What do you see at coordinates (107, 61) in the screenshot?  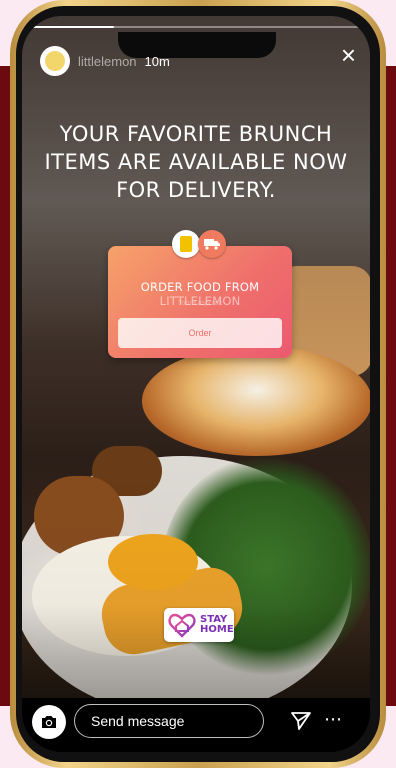 I see `story-username: littlelemon` at bounding box center [107, 61].